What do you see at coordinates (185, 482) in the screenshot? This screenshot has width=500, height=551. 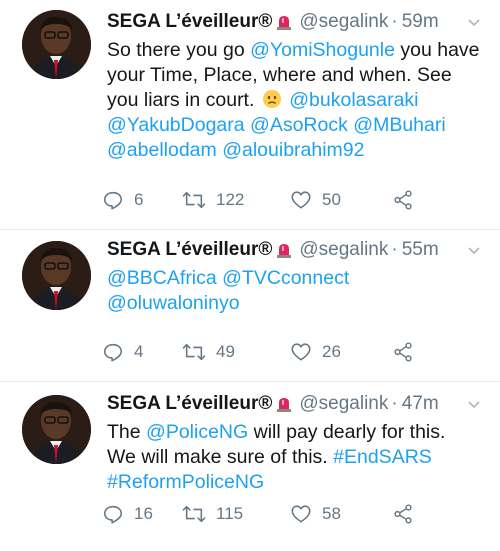 I see `hashtag-link: #ReformPoliceNG` at bounding box center [185, 482].